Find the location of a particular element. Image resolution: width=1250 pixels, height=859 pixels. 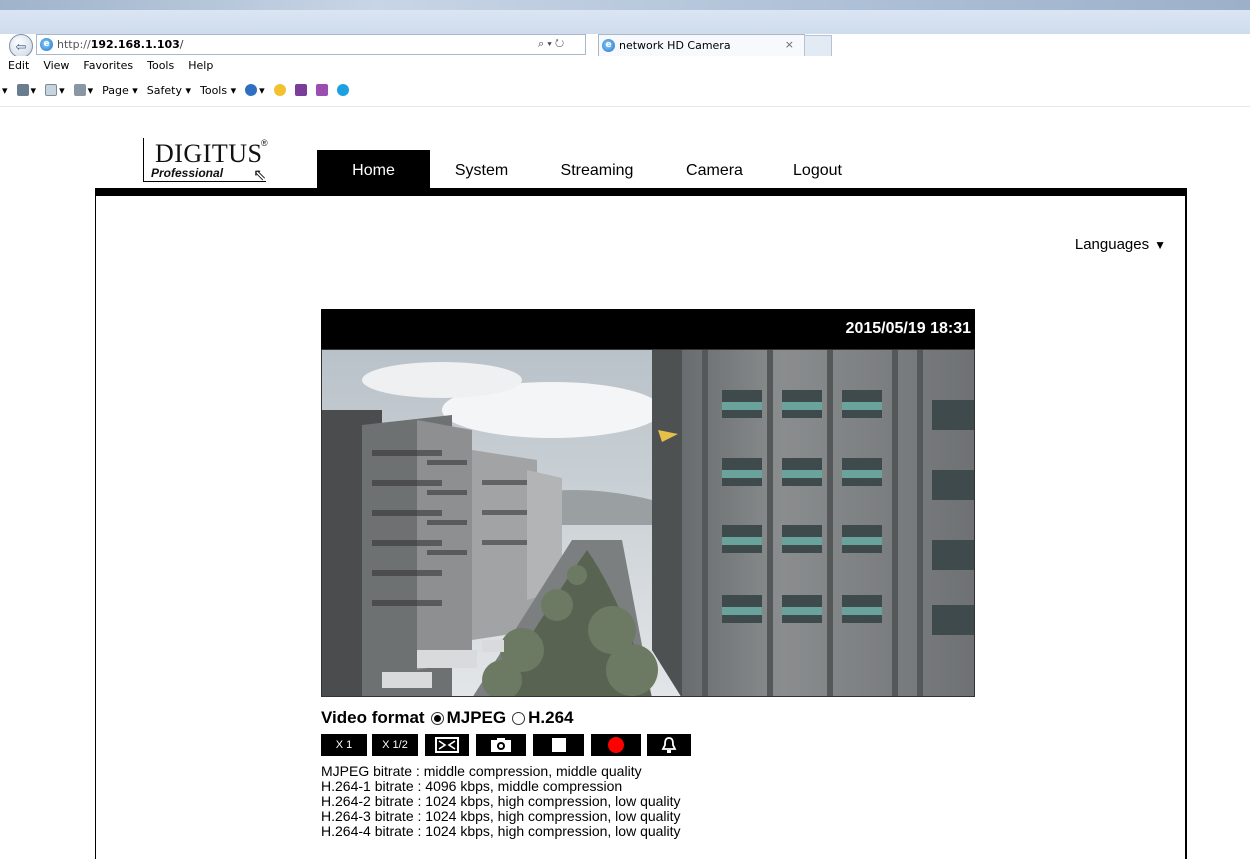

help-button: ▾ is located at coordinates (255, 90).